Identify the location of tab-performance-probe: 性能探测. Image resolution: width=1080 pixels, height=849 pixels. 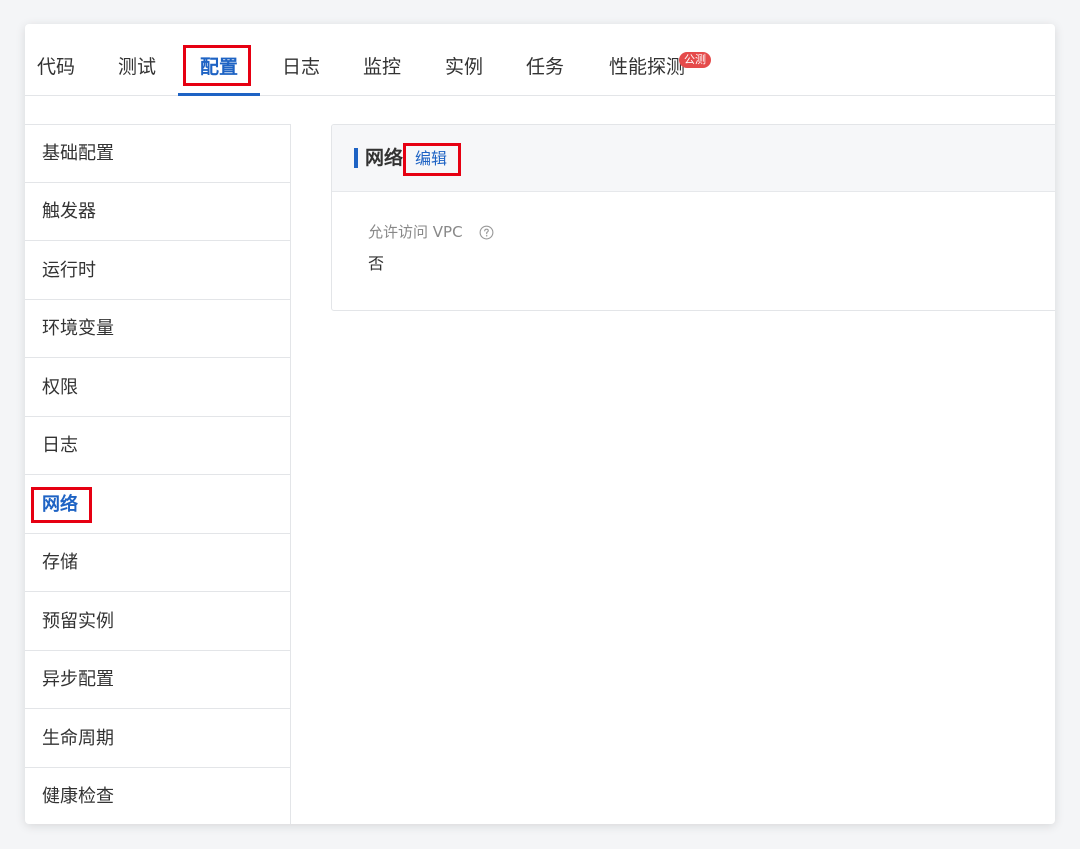
(647, 68).